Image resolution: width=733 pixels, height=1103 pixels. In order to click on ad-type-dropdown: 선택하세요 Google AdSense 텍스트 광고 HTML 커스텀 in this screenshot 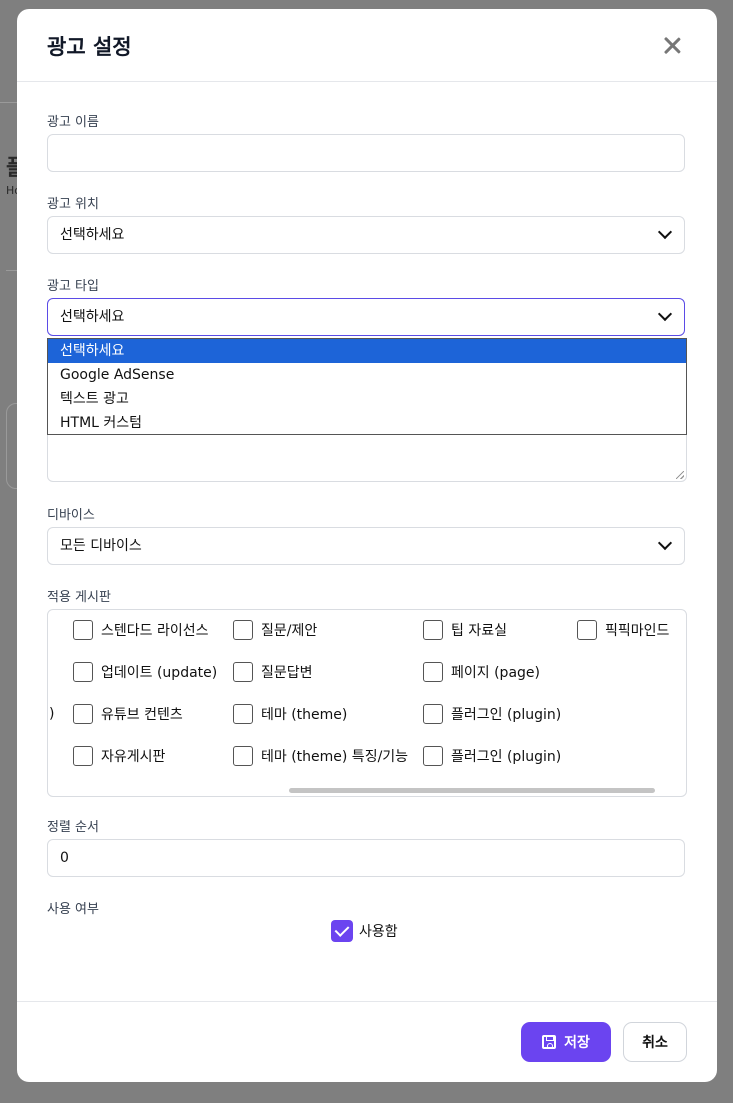, I will do `click(367, 386)`.